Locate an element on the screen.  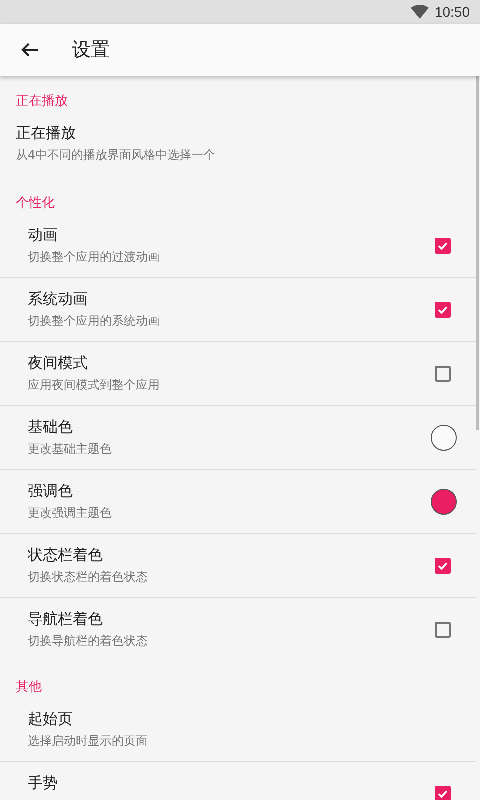
wifi-icon is located at coordinates (419, 12).